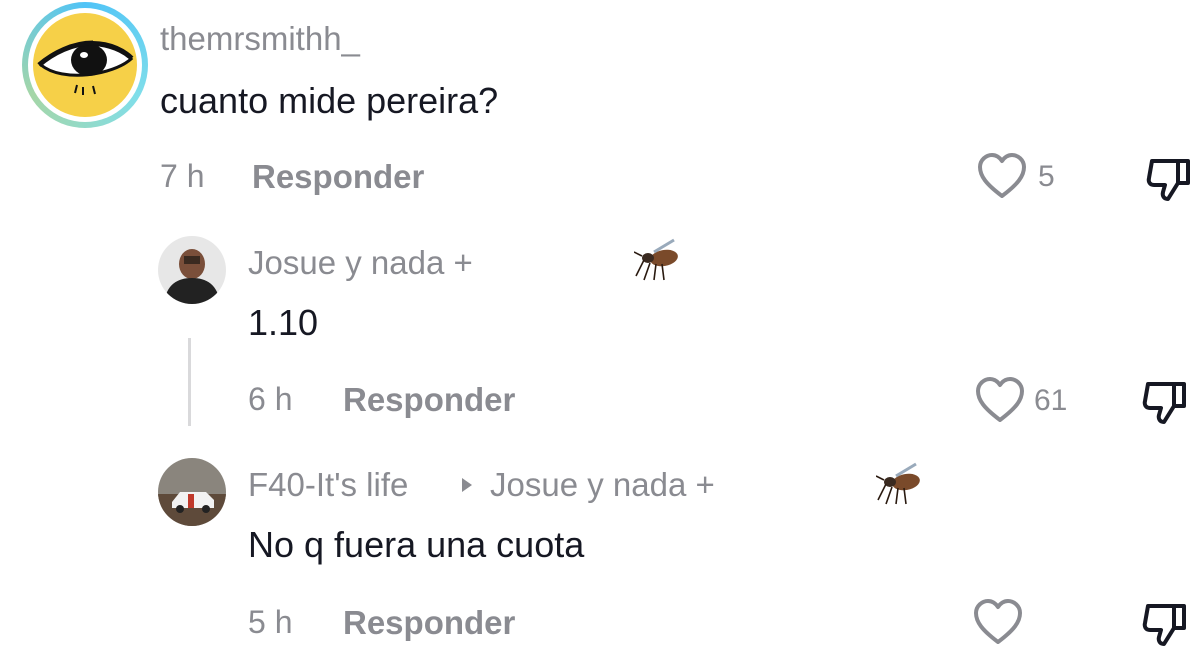 The height and width of the screenshot is (654, 1200). What do you see at coordinates (189, 382) in the screenshot?
I see `thread-line` at bounding box center [189, 382].